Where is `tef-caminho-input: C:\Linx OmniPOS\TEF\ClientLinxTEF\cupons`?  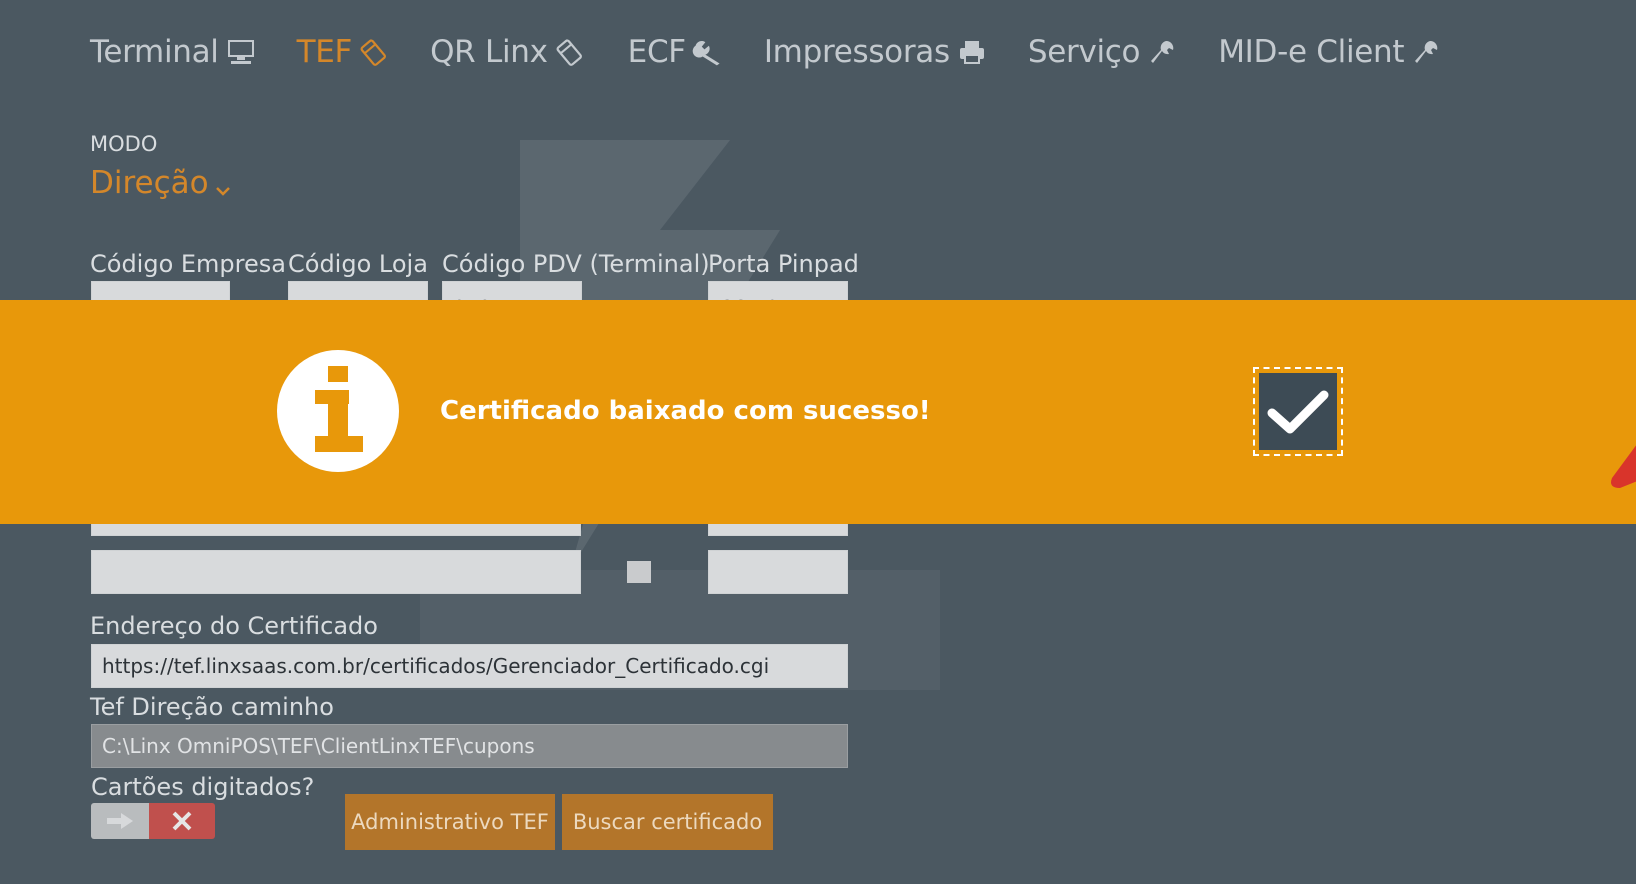
tef-caminho-input: C:\Linx OmniPOS\TEF\ClientLinxTEF\cupons is located at coordinates (469, 746).